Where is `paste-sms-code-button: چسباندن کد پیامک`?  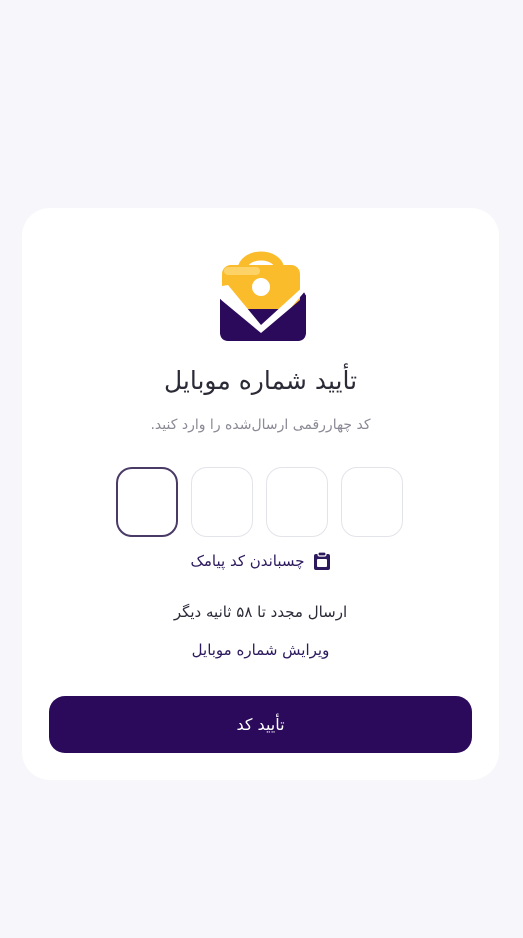
paste-sms-code-button: چسباندن کد پیامک is located at coordinates (260, 561).